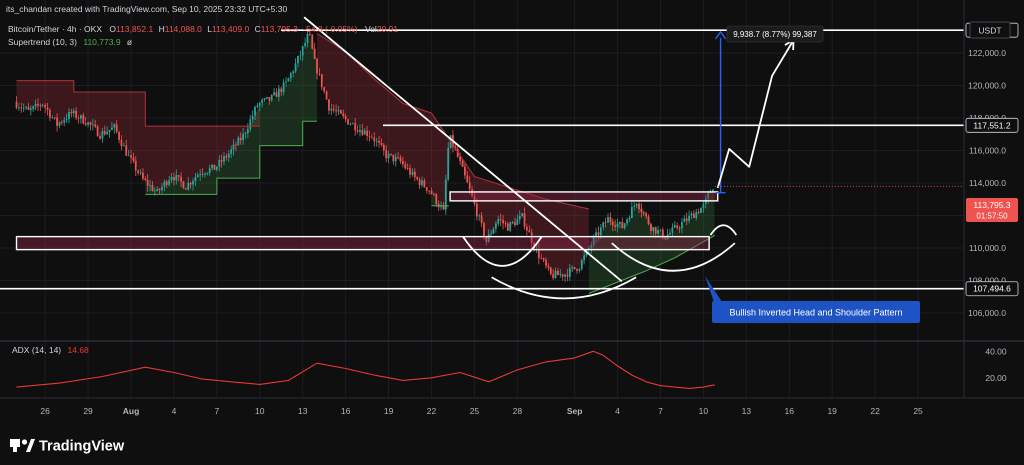 The width and height of the screenshot is (1024, 465). What do you see at coordinates (70, 42) in the screenshot?
I see `supertrend-legend: Supertrend (10, 3) 110,773.9 ø` at bounding box center [70, 42].